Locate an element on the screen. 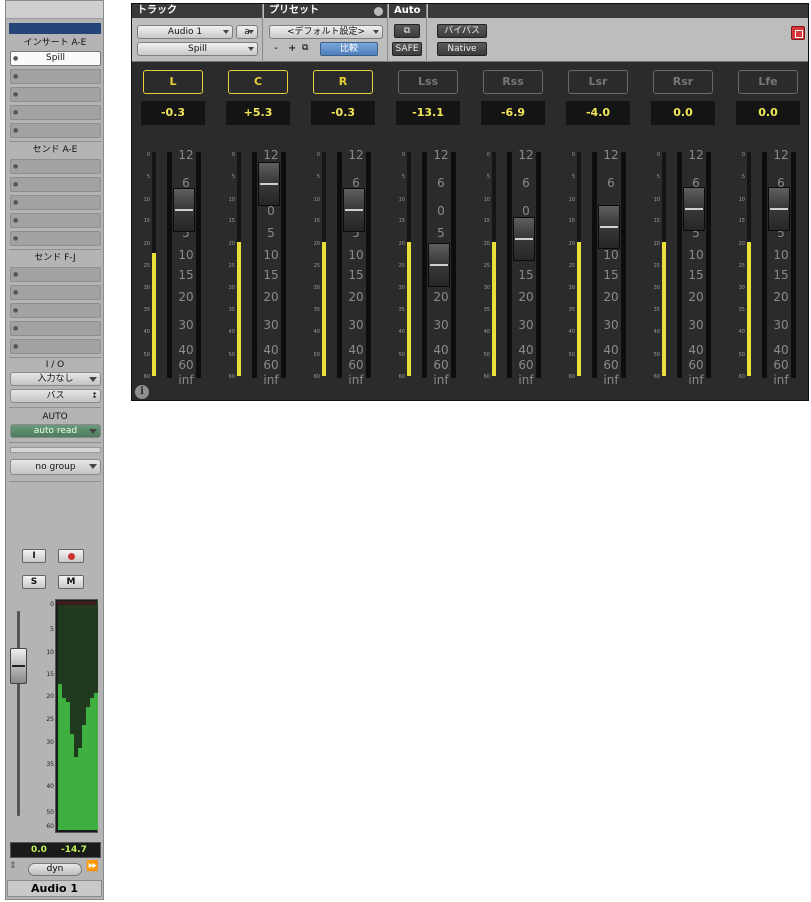  strip-color-bar is located at coordinates (55, 28).